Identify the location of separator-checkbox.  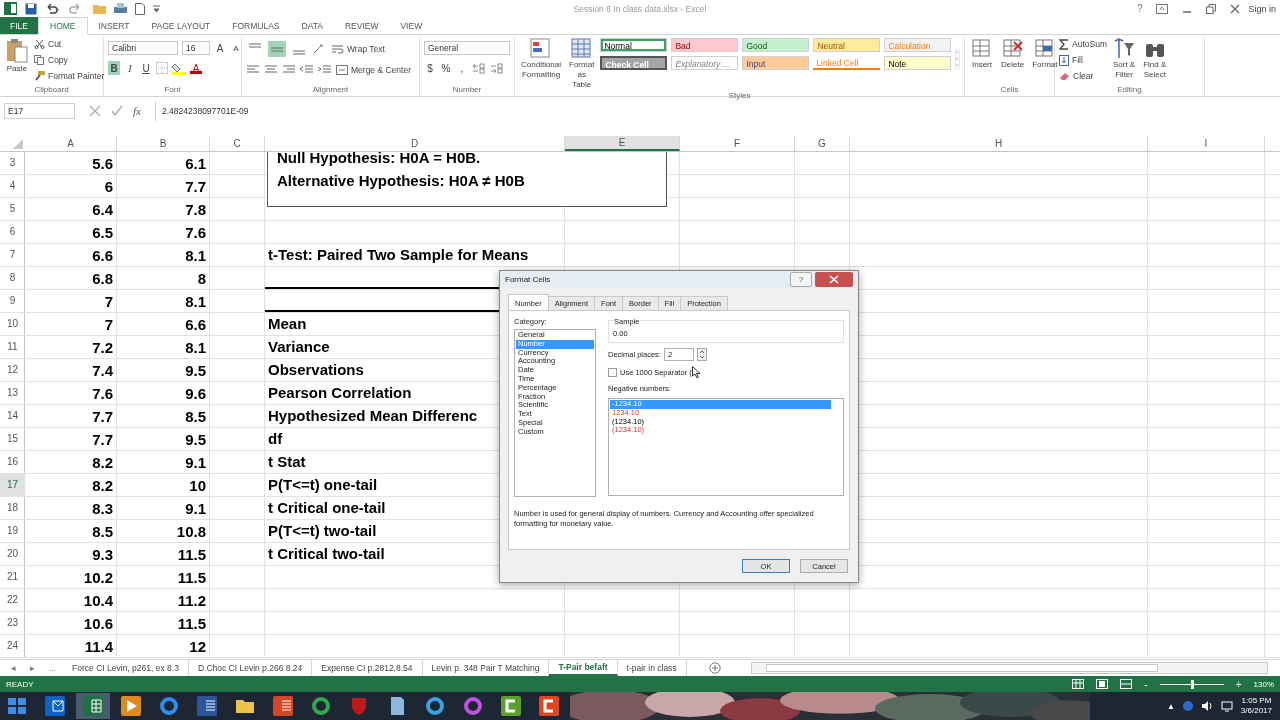
(612, 372).